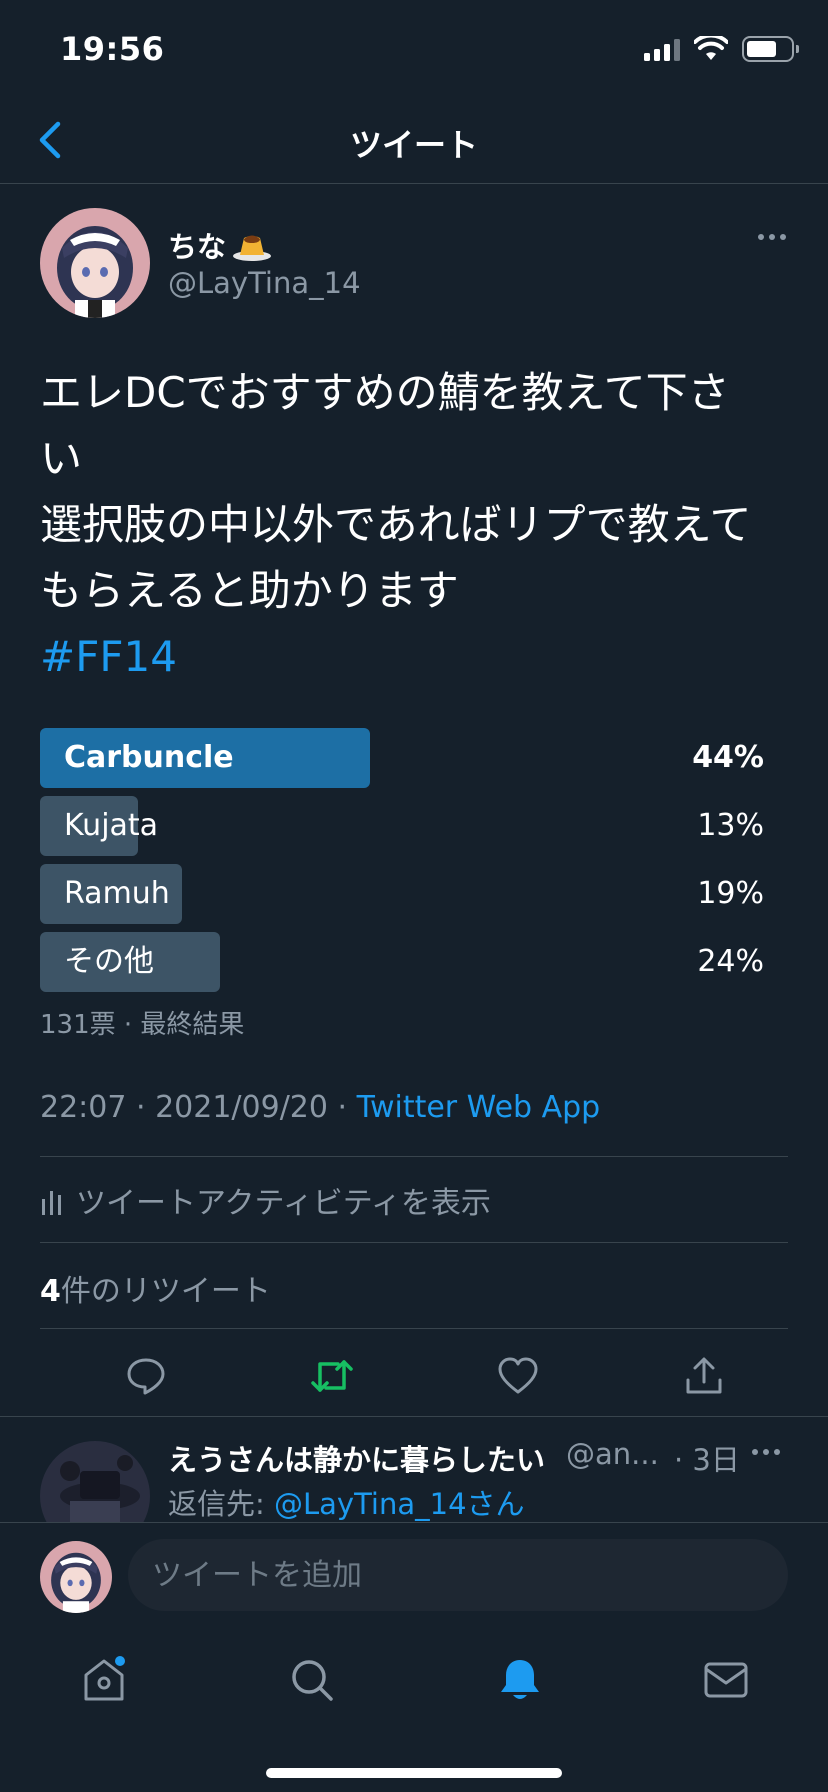 Image resolution: width=828 pixels, height=1792 pixels. I want to click on tweet-timestamp: 22:07 · 2021/09/20 · Twitter Web App, so click(320, 1107).